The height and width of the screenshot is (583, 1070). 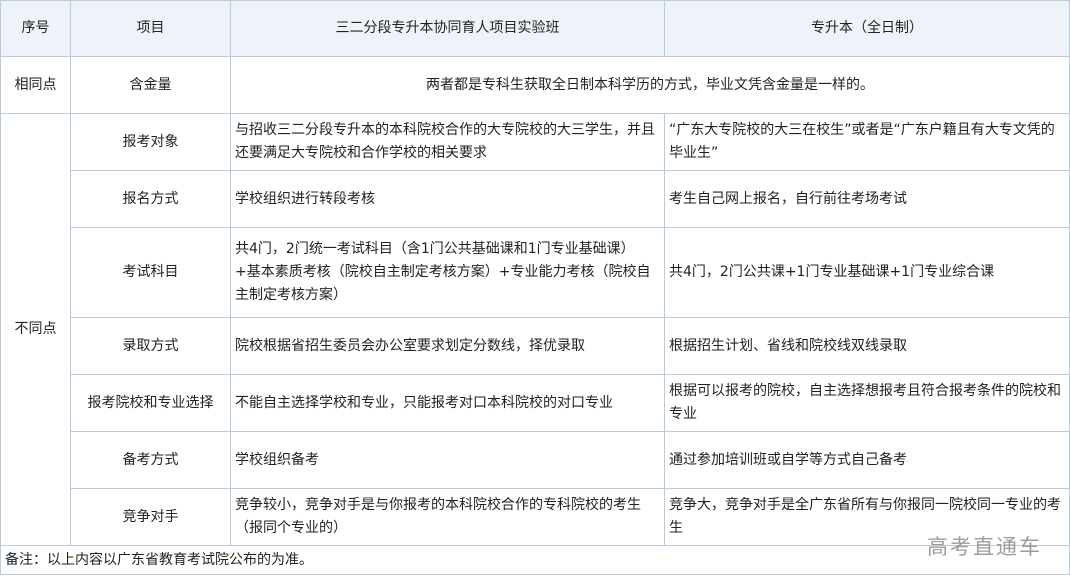 What do you see at coordinates (150, 403) in the screenshot?
I see `row-item: 报考院校和专业选择` at bounding box center [150, 403].